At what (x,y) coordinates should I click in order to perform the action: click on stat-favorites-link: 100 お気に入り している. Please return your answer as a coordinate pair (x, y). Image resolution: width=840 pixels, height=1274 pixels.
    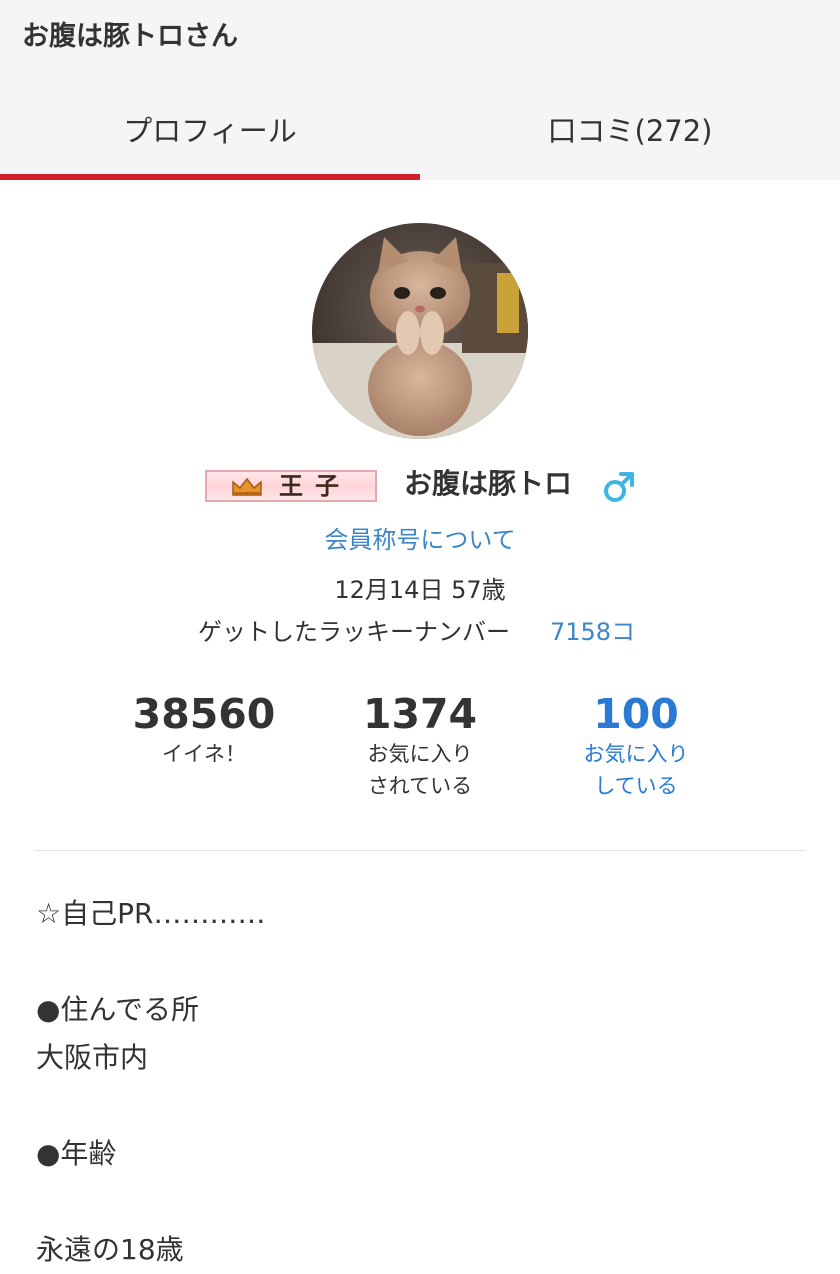
    Looking at the image, I should click on (636, 746).